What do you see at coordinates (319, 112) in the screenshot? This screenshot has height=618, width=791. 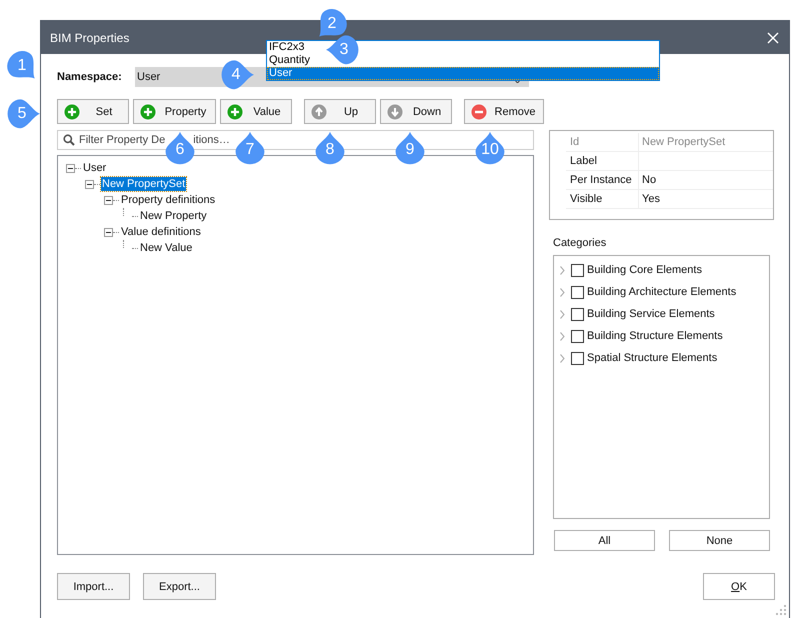 I see `arrow-up-icon` at bounding box center [319, 112].